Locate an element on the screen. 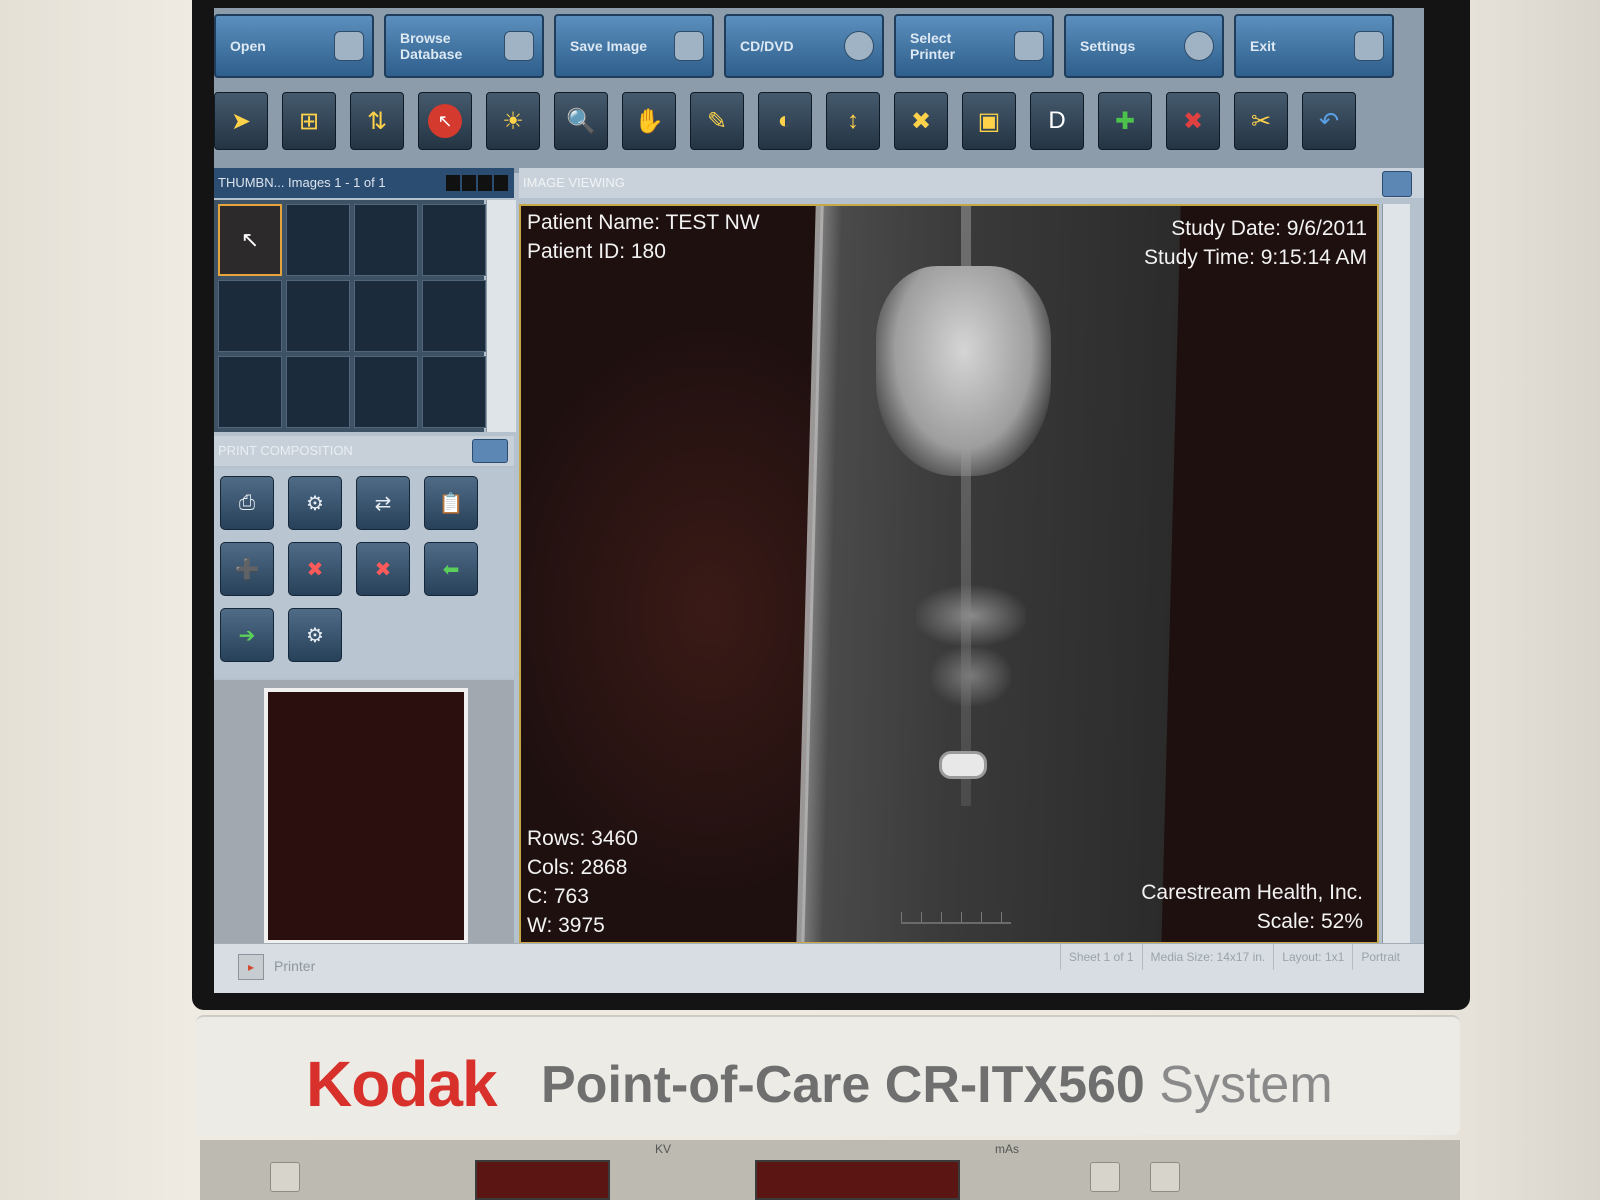  window-layout-icon: ⊞ is located at coordinates (309, 121).